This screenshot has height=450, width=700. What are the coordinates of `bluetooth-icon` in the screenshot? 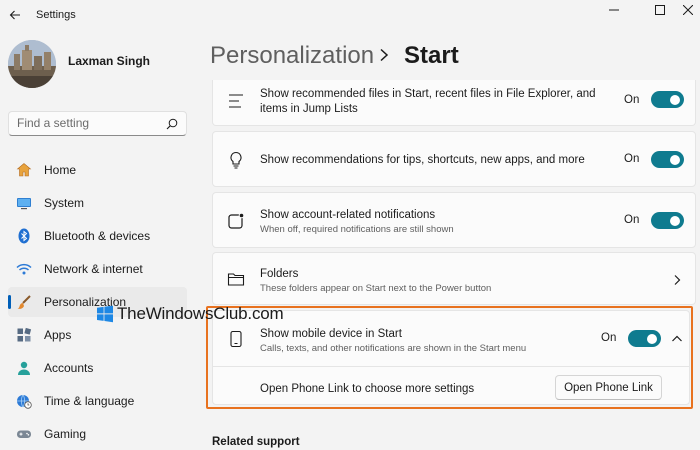 It's located at (24, 236).